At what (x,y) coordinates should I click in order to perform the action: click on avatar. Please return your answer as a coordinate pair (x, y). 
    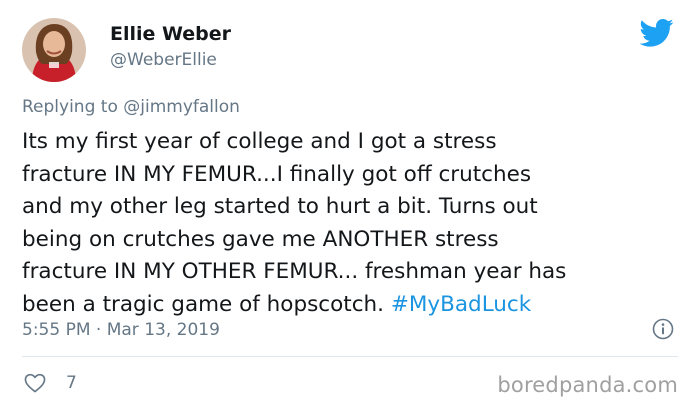
    Looking at the image, I should click on (54, 50).